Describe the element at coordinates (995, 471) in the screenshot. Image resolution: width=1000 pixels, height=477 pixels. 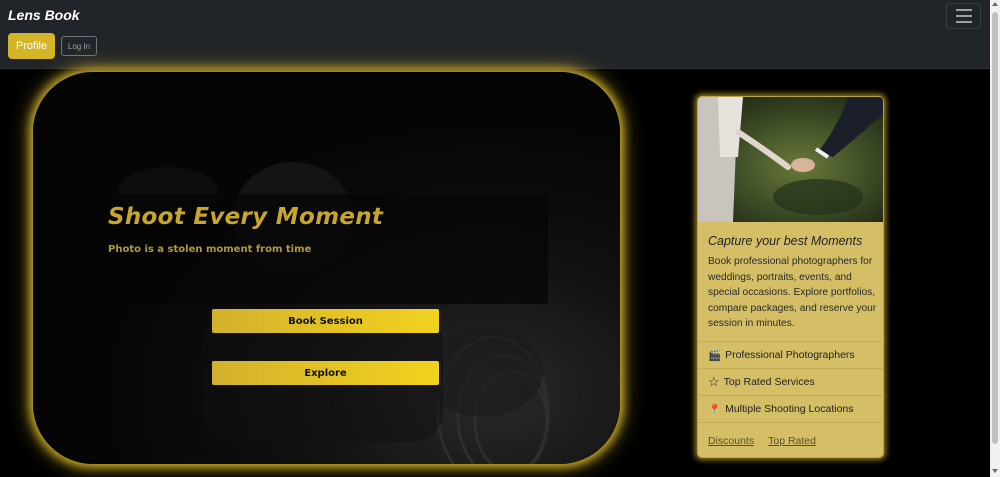
I see `scroll-down-arrow-icon` at that location.